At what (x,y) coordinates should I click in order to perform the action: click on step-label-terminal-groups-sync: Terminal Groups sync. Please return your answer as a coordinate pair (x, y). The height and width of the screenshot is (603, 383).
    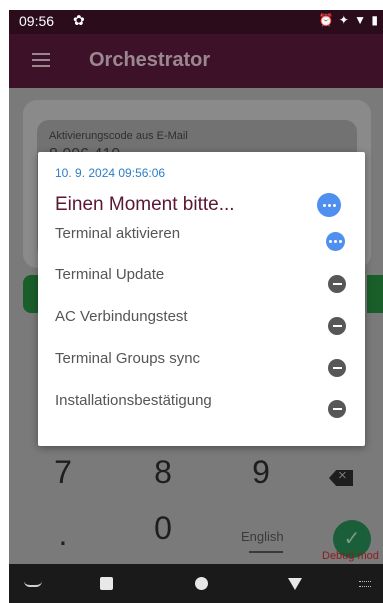
    Looking at the image, I should click on (128, 358).